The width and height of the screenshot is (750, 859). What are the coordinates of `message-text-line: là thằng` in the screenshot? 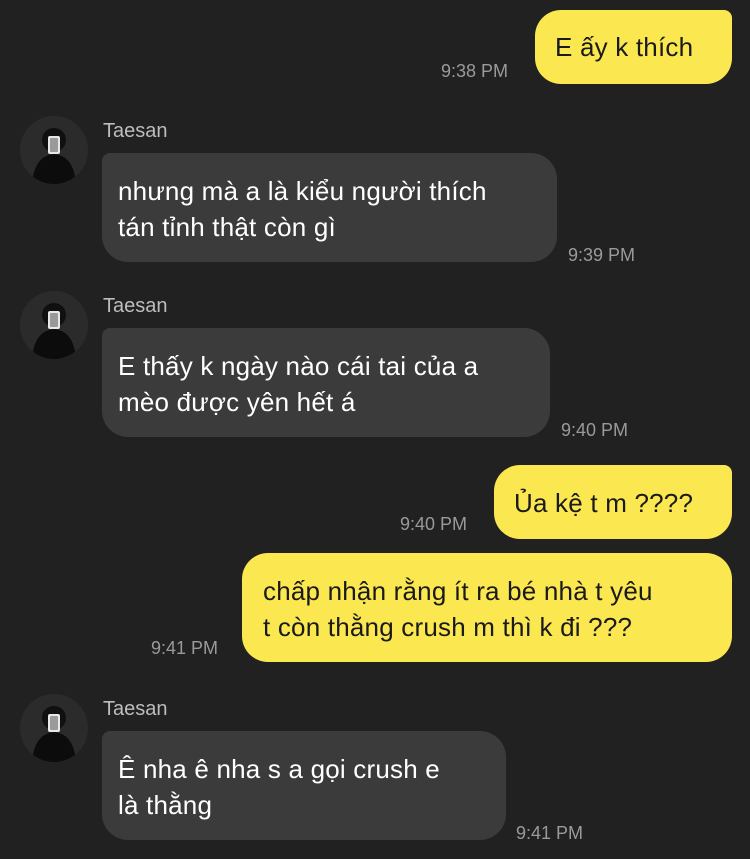 It's located at (165, 805).